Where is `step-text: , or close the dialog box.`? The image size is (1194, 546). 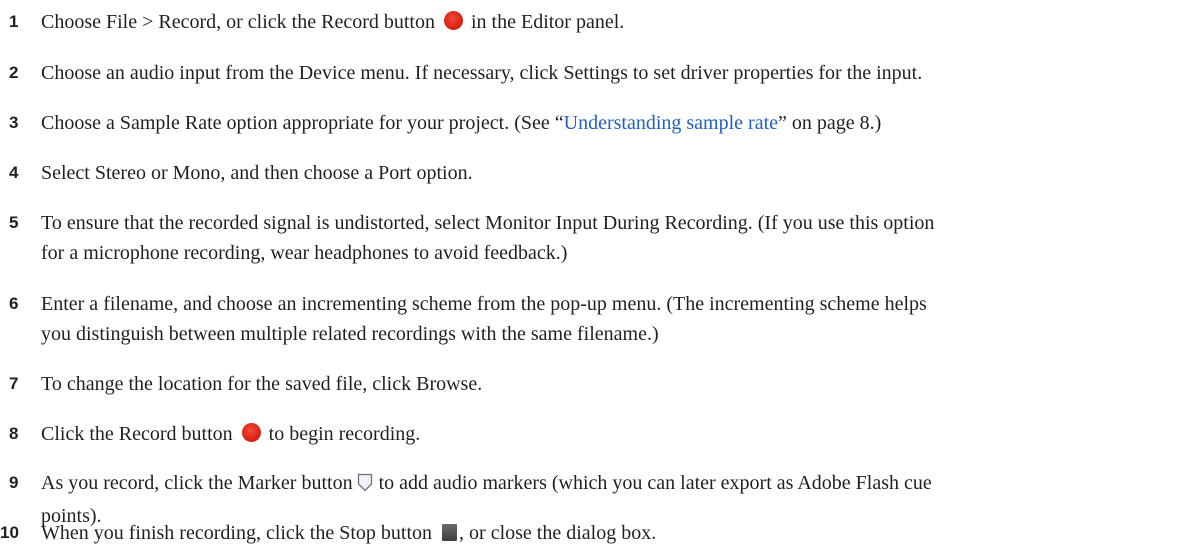 step-text: , or close the dialog box. is located at coordinates (558, 533).